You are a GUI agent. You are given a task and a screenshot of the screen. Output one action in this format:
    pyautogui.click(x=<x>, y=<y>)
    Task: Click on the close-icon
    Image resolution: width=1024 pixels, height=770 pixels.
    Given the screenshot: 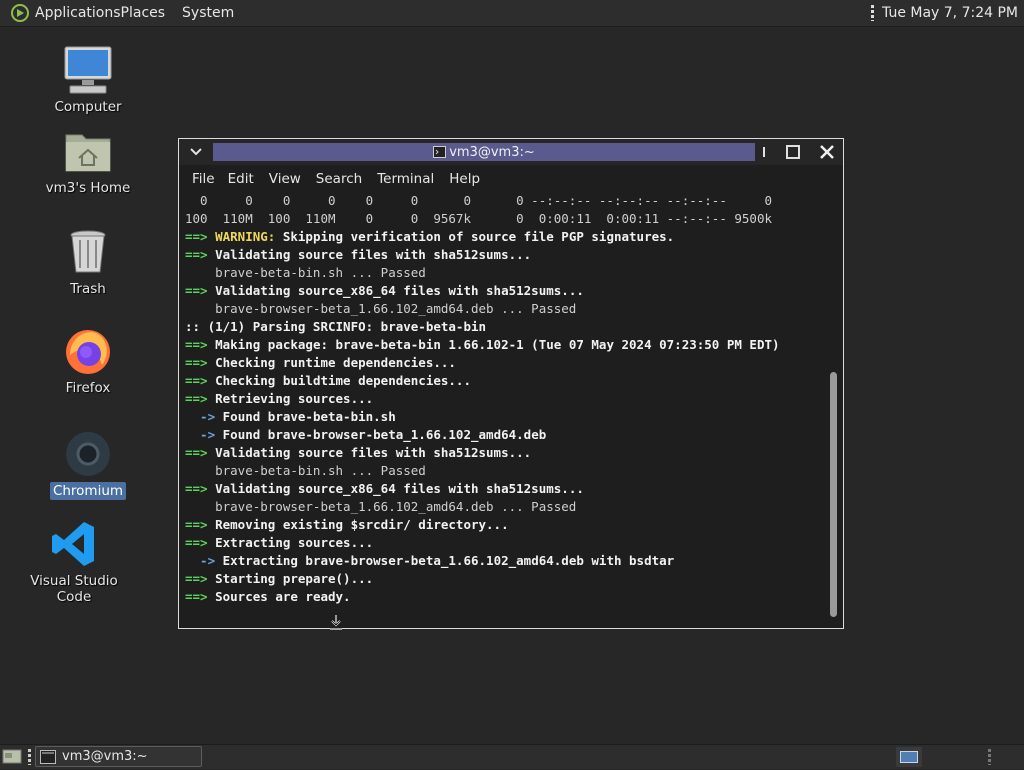 What is the action you would take?
    pyautogui.click(x=827, y=152)
    